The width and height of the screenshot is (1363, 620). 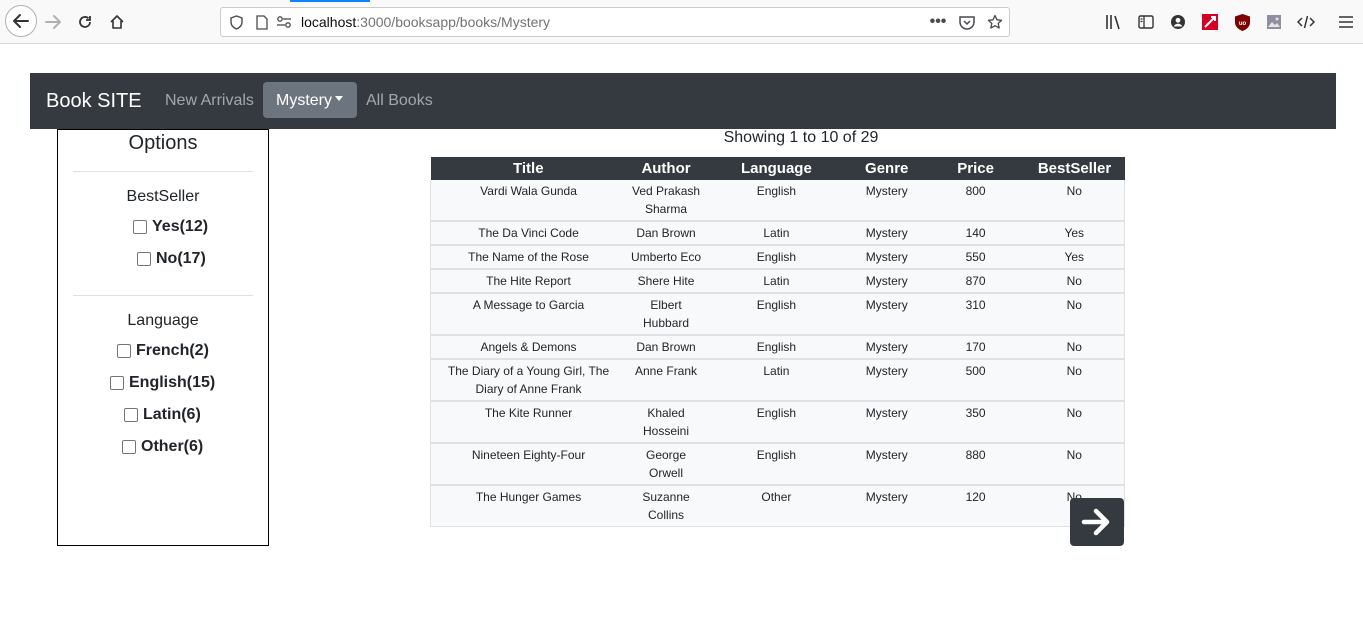 What do you see at coordinates (163, 351) in the screenshot?
I see `language-option-french: French(2)` at bounding box center [163, 351].